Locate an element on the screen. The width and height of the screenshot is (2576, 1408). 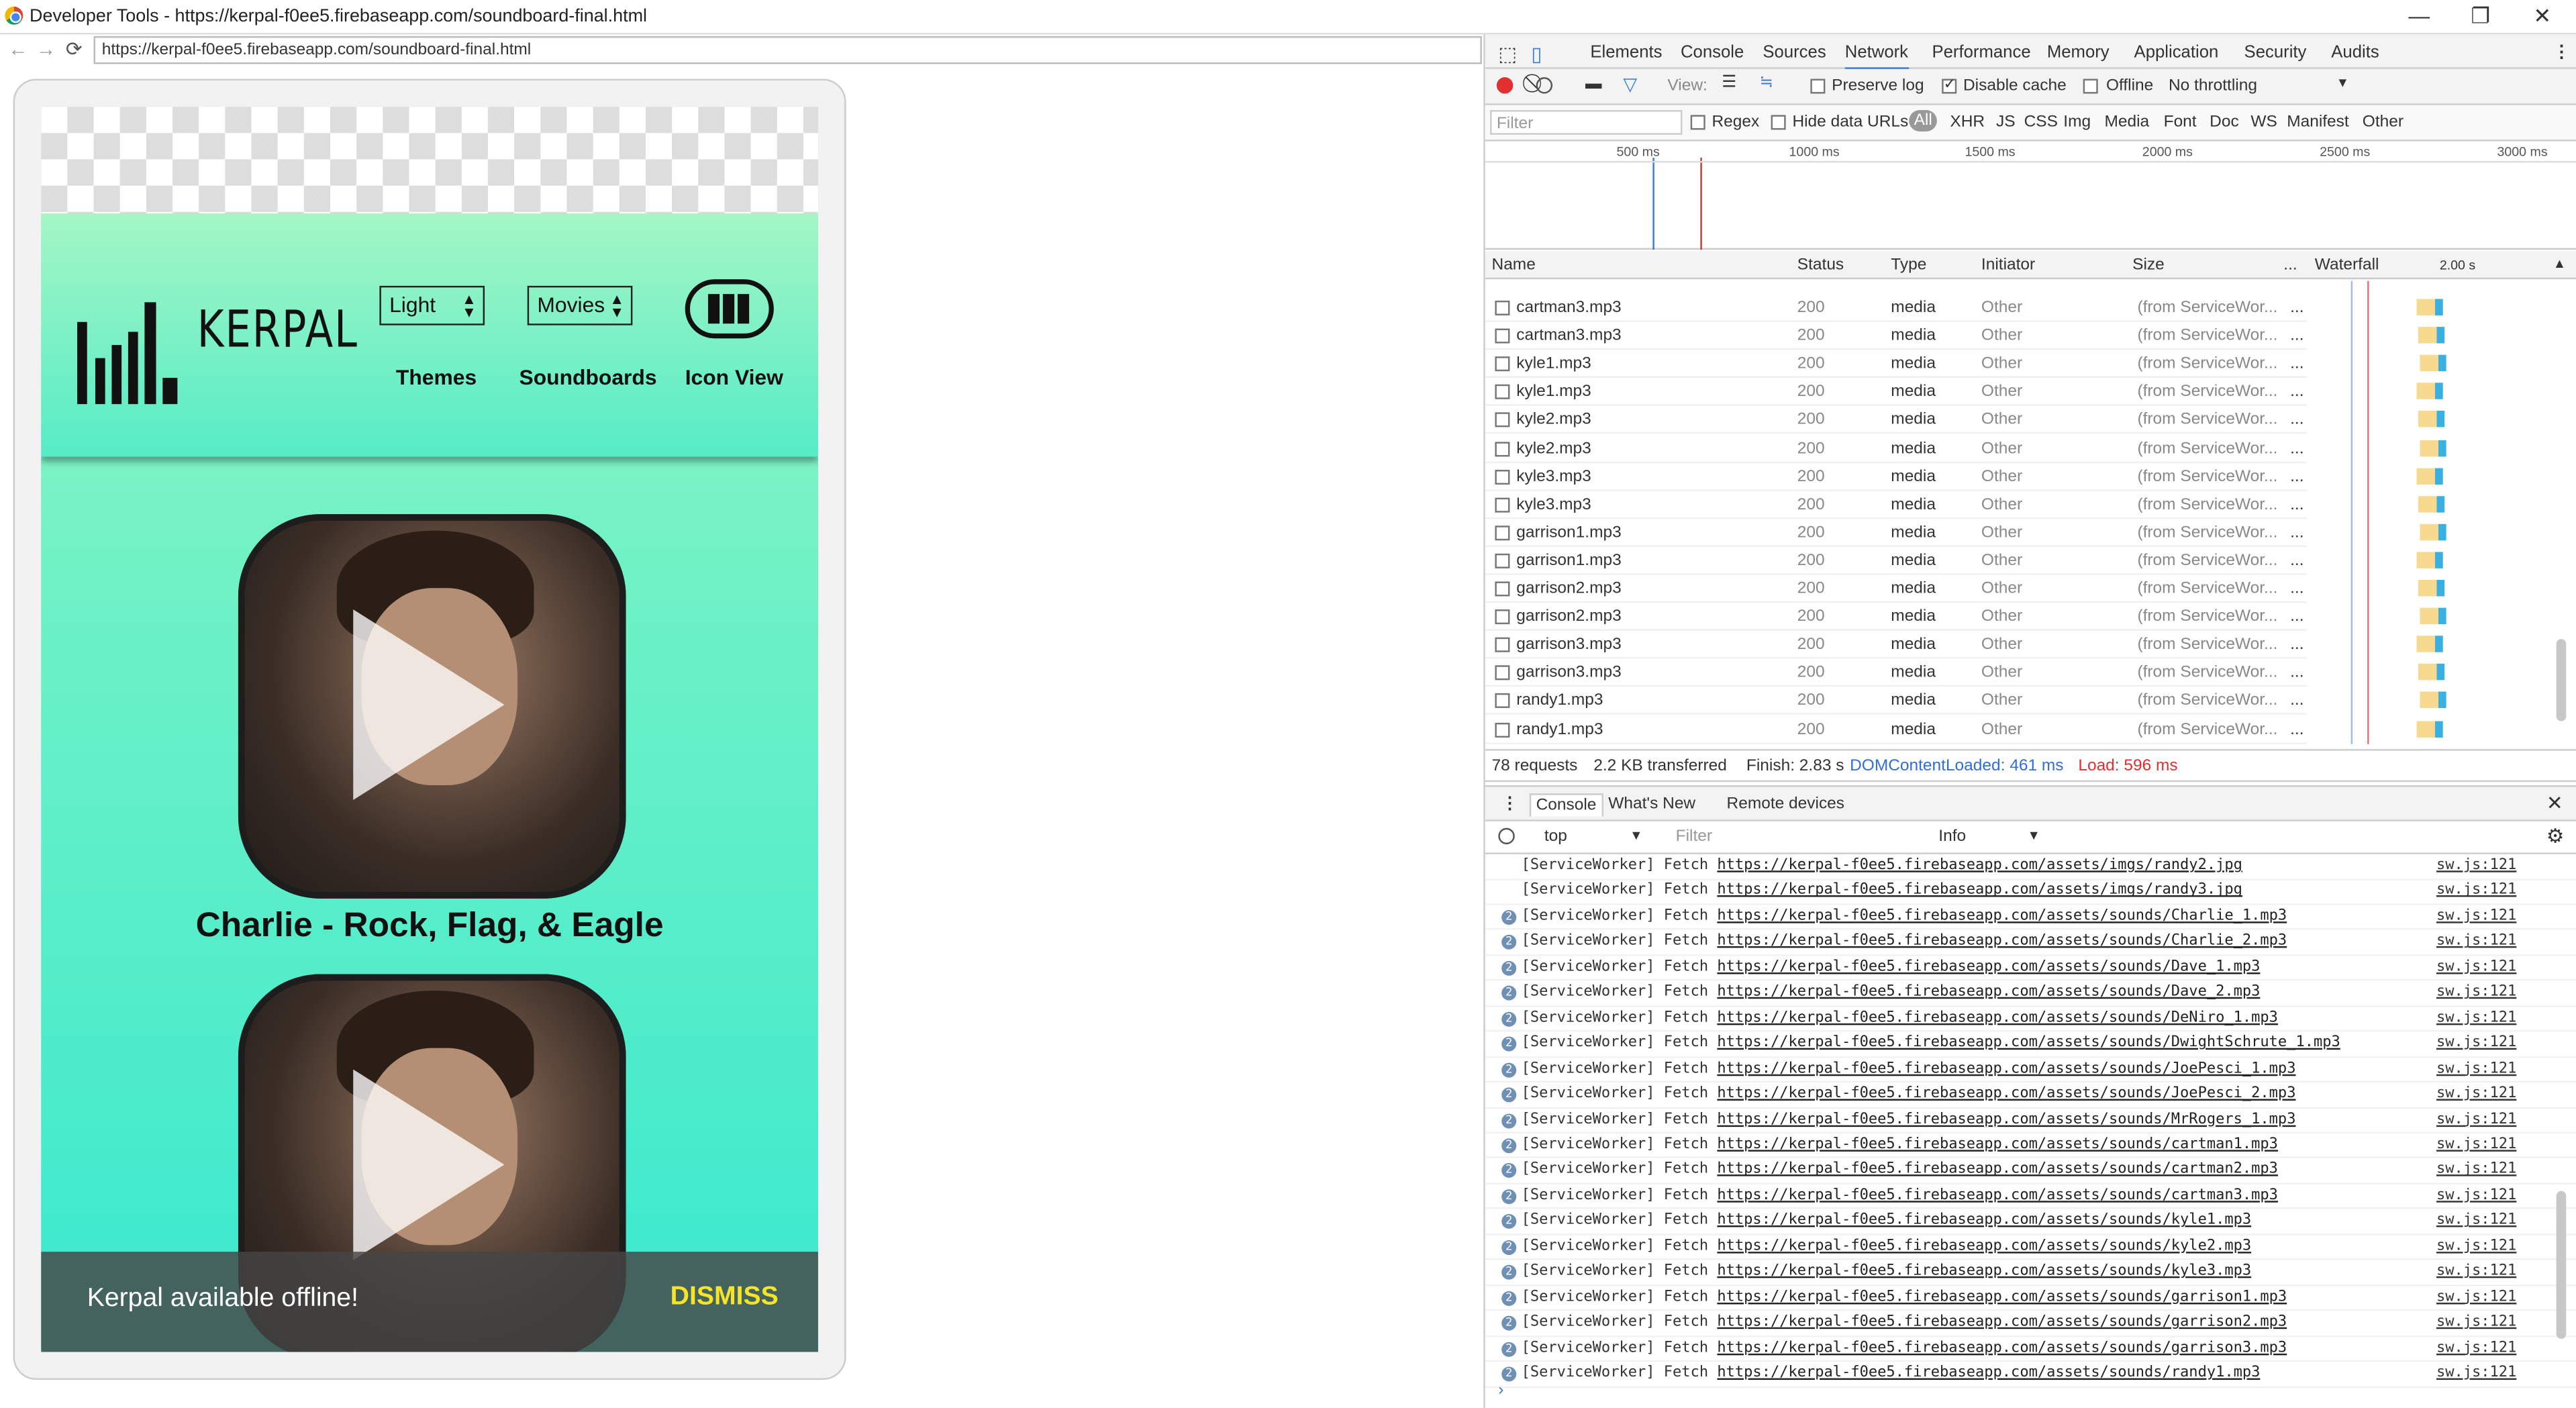
request-list-scrollbar is located at coordinates (2561, 680).